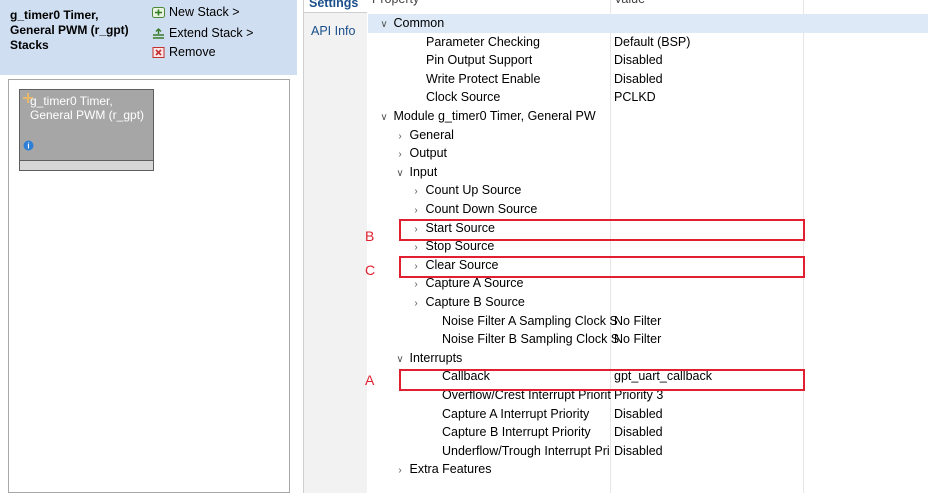  Describe the element at coordinates (648, 135) in the screenshot. I see `table-row: › General` at that location.